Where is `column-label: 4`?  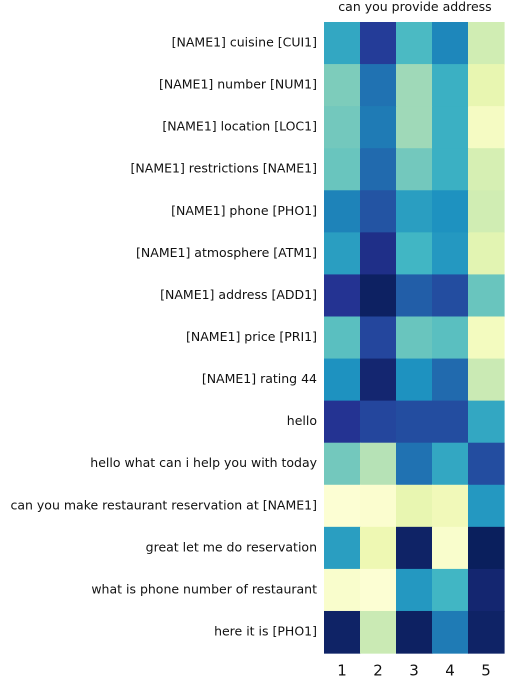 column-label: 4 is located at coordinates (450, 671).